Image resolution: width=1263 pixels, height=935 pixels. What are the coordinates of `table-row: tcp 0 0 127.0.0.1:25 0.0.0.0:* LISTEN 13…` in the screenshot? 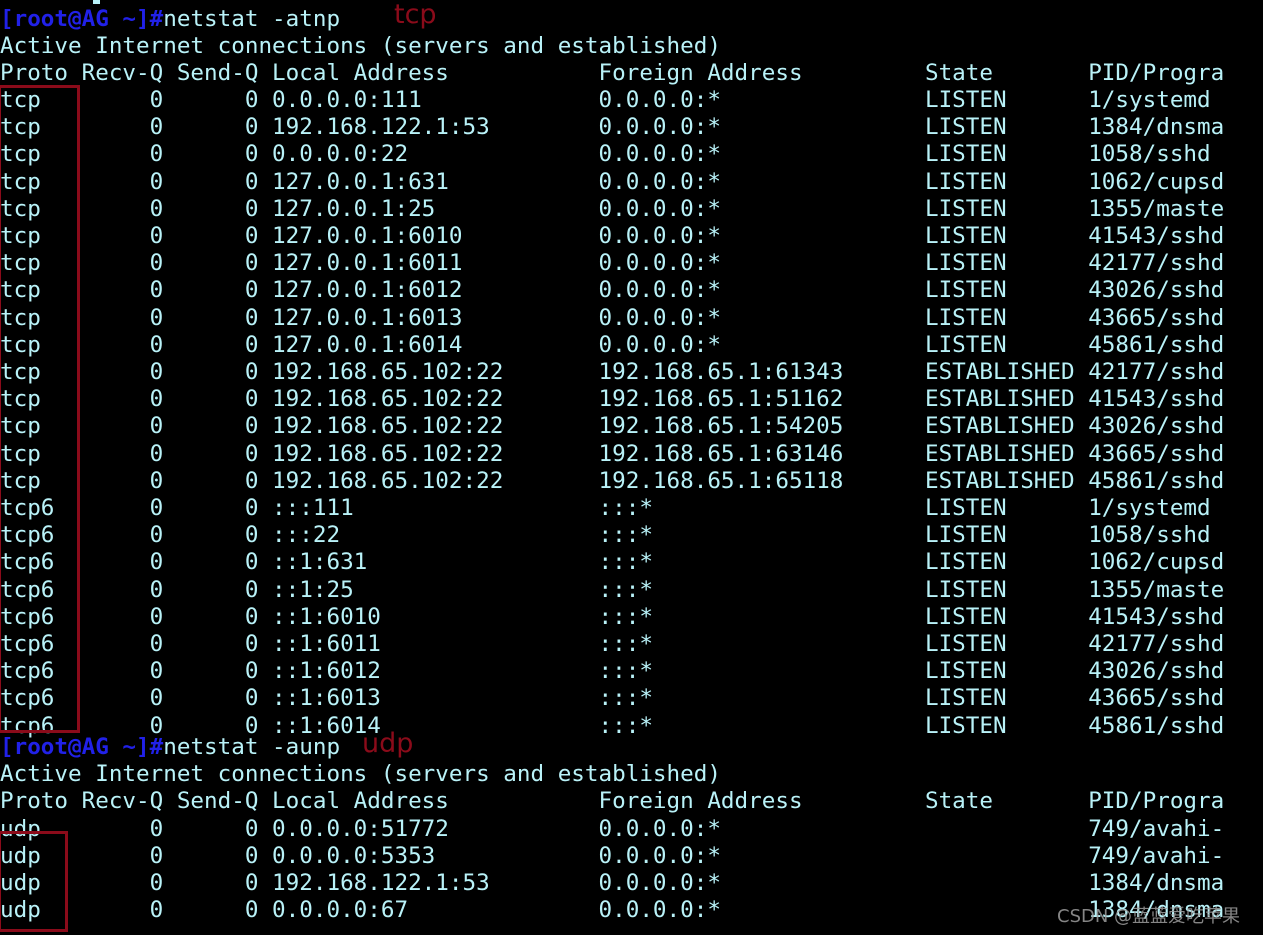 It's located at (612, 208).